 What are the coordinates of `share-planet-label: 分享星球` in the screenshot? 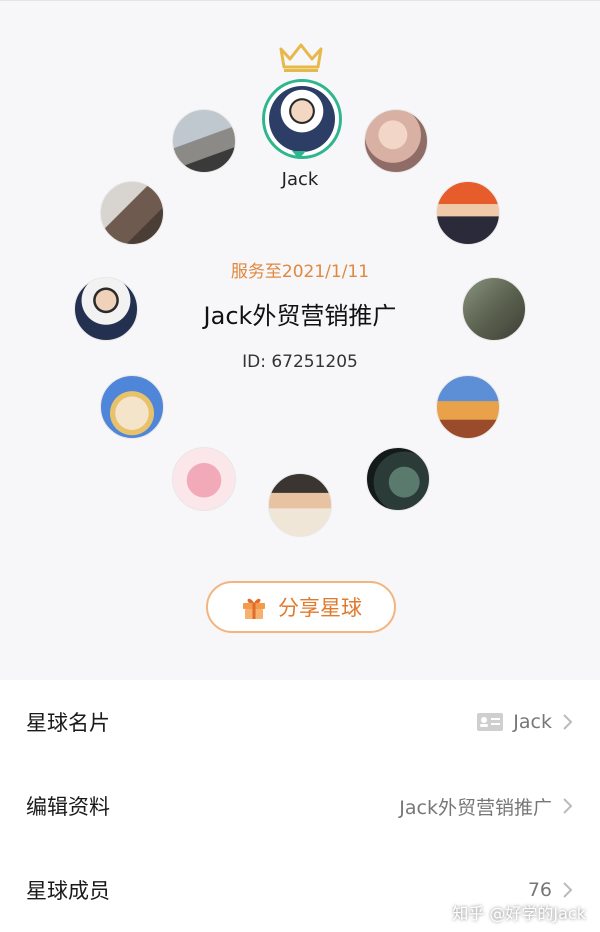 It's located at (320, 608).